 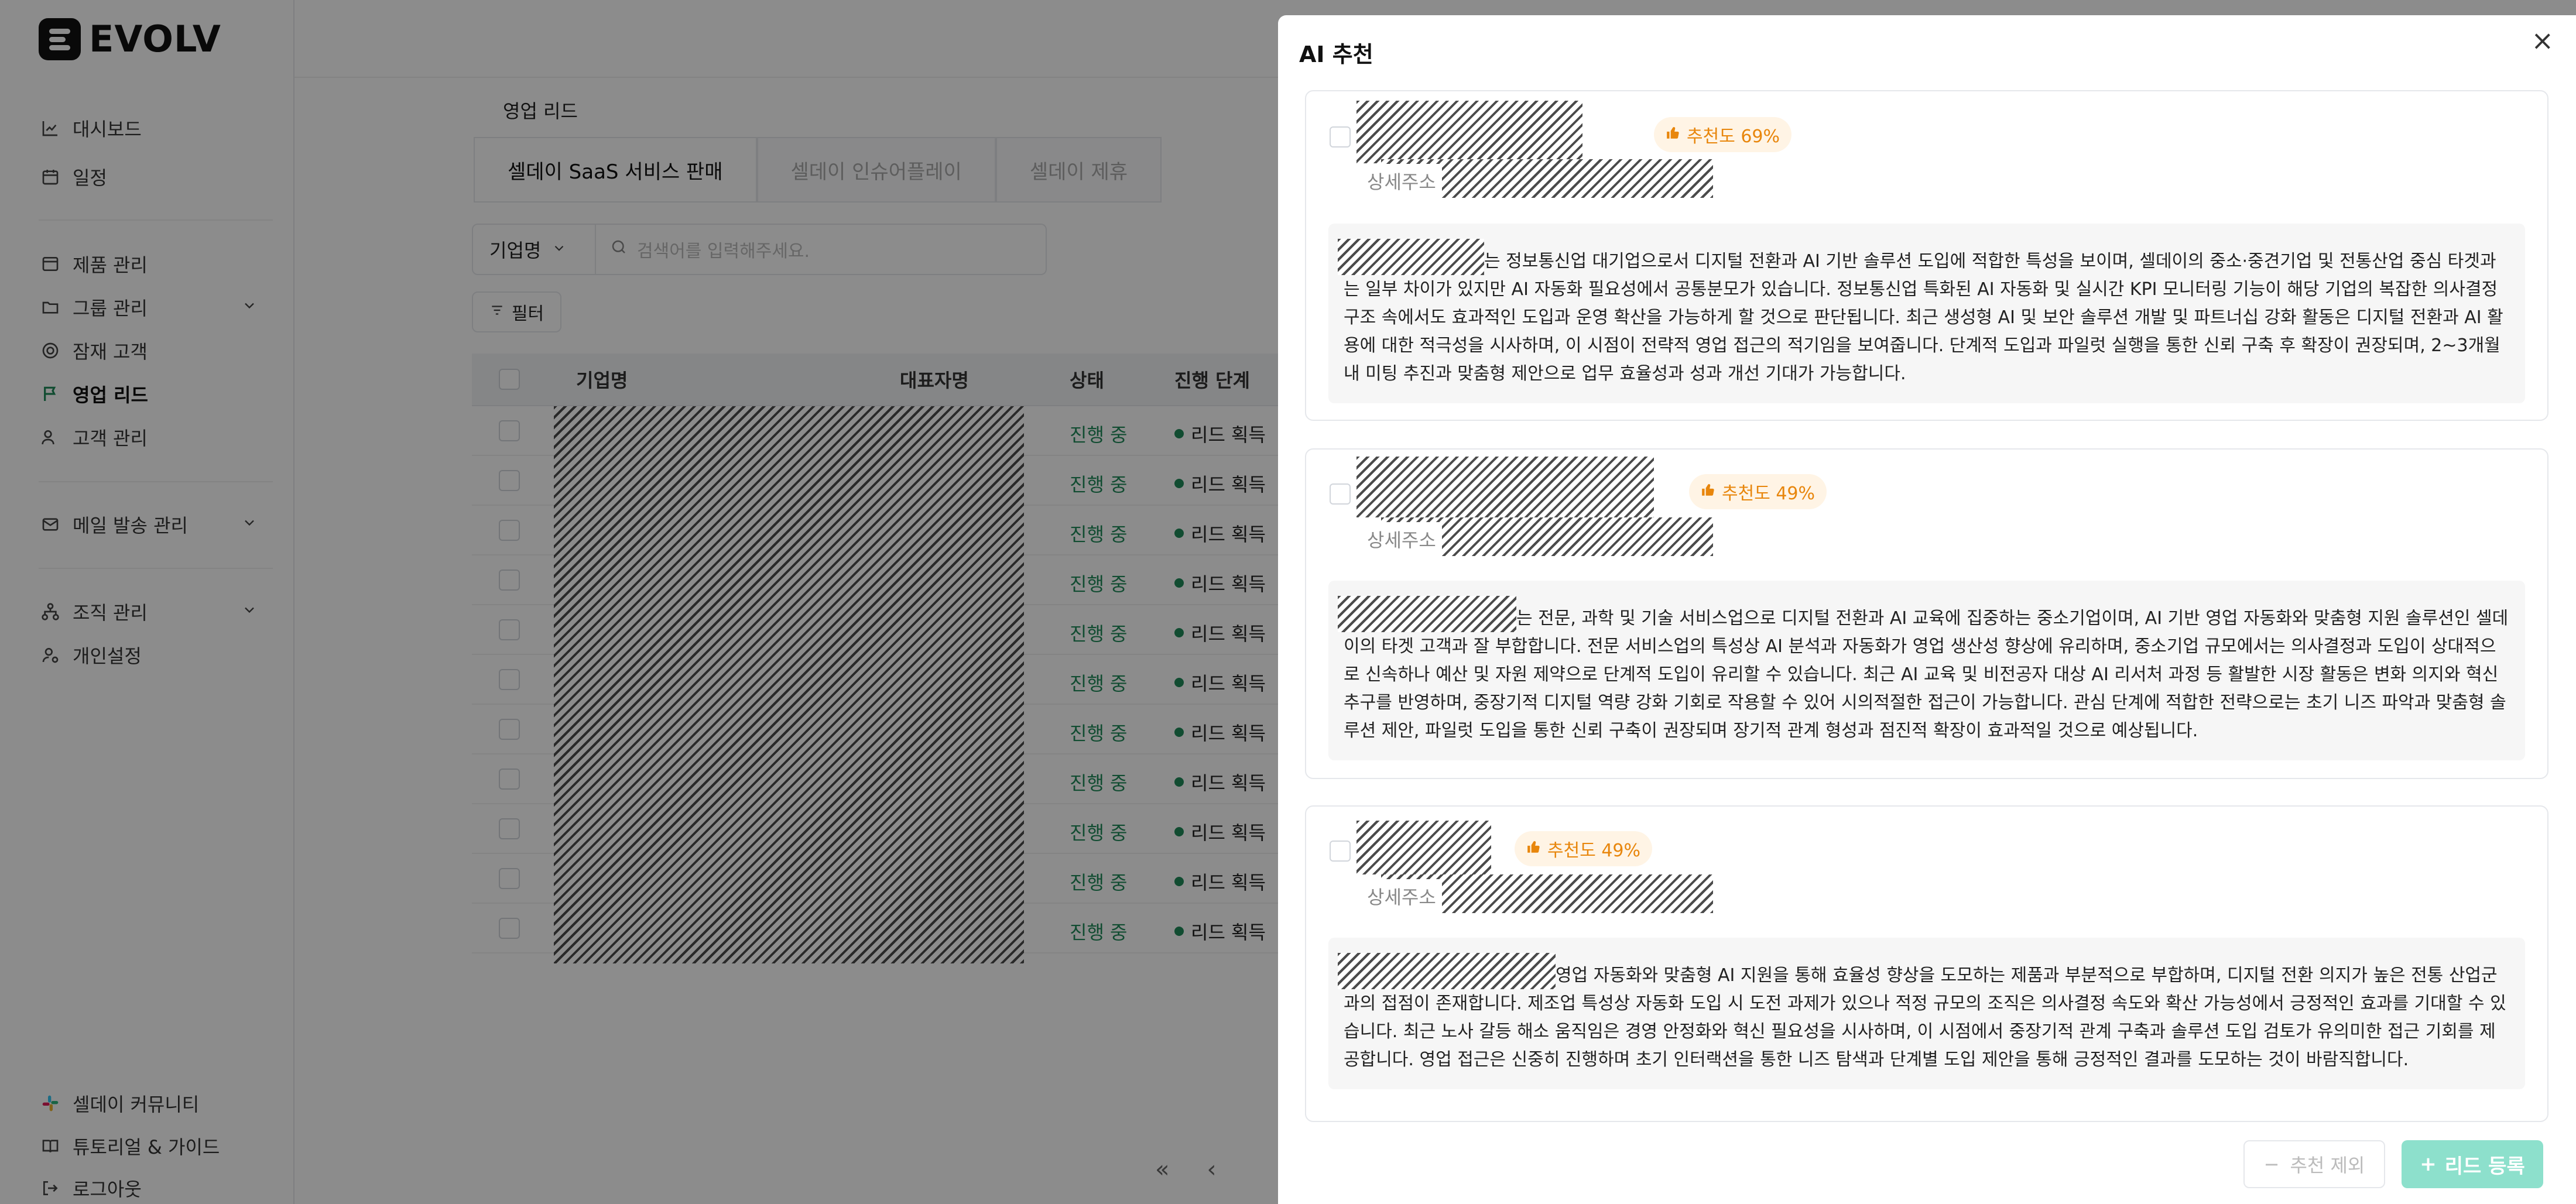 I want to click on minus-icon: −, so click(x=2271, y=1164).